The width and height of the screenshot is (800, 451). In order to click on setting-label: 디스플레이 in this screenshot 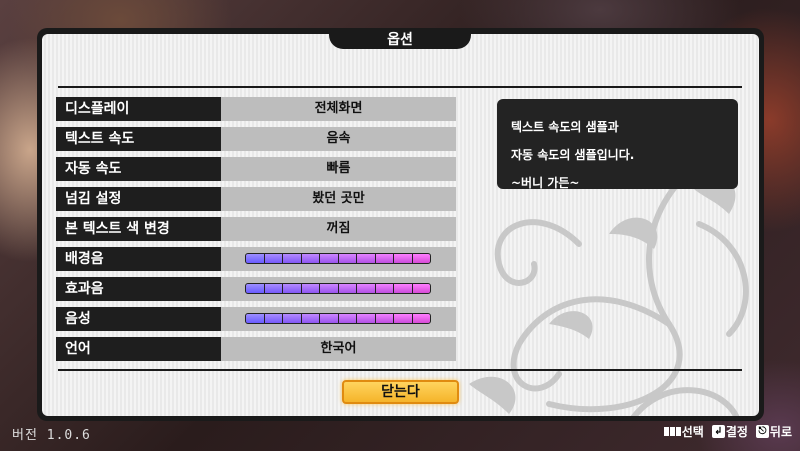, I will do `click(138, 109)`.